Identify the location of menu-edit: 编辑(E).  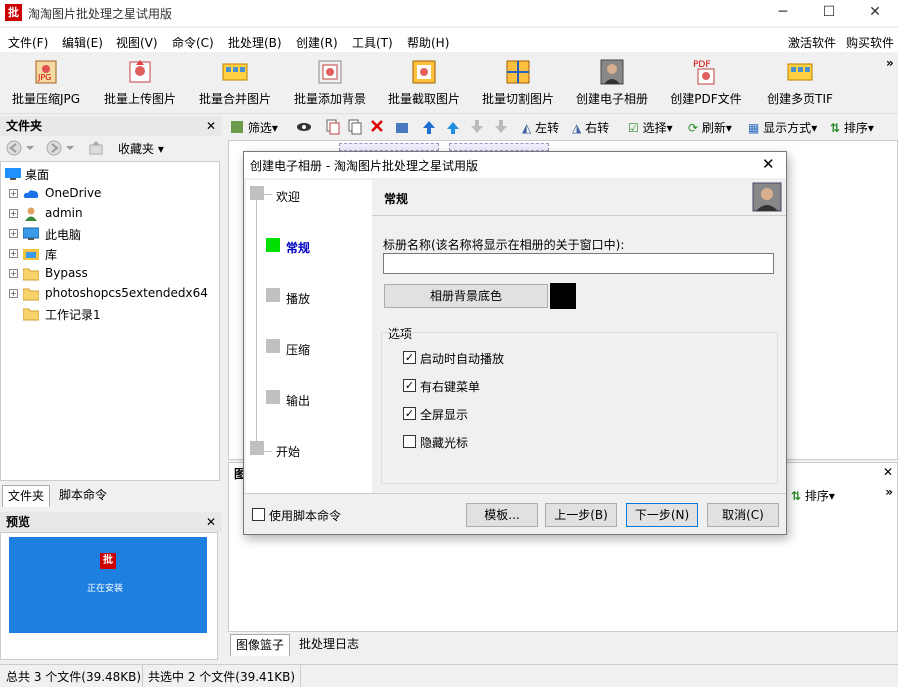
(82, 42).